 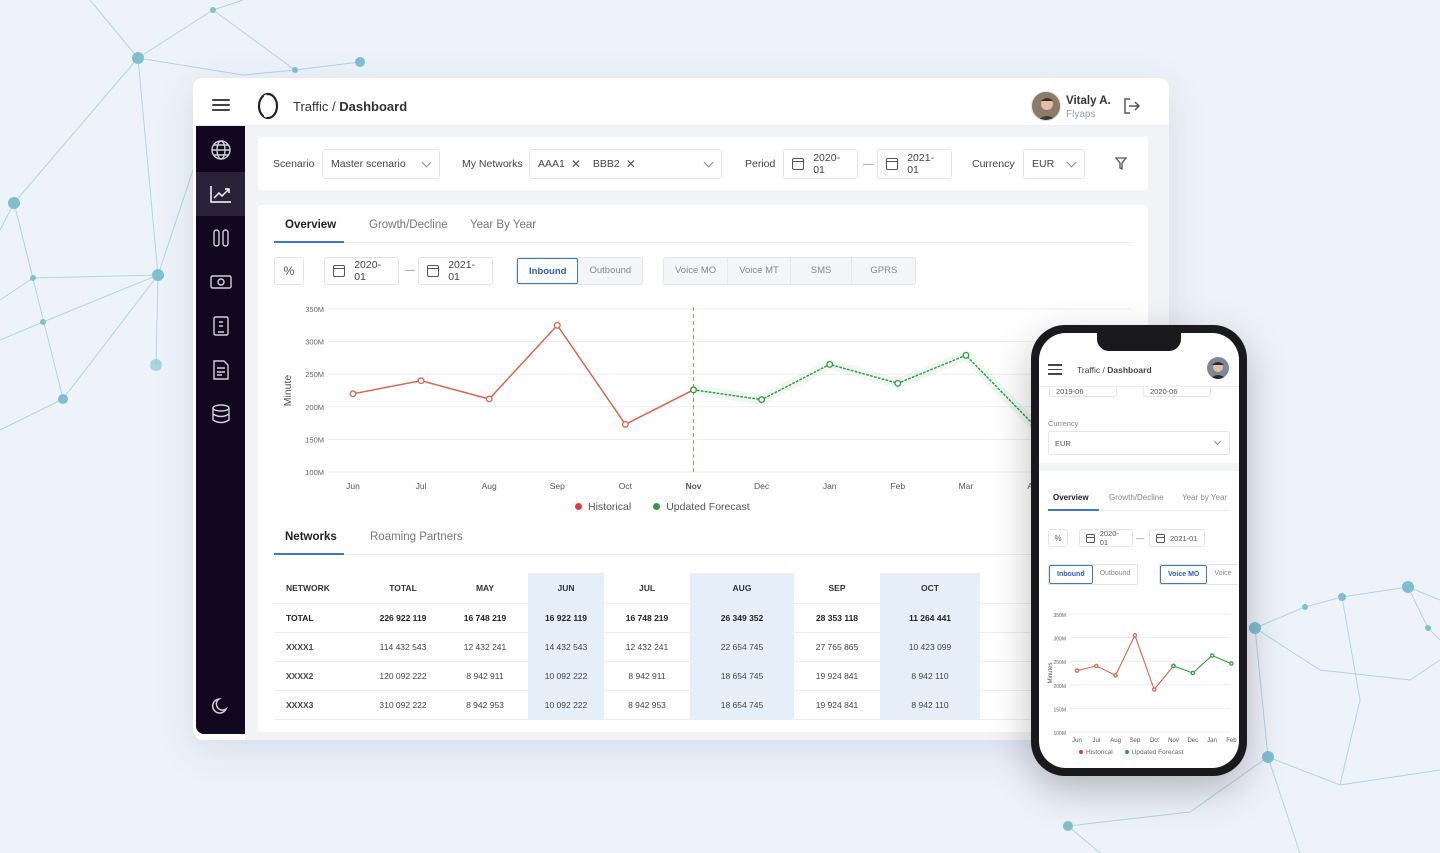 I want to click on sidebar-item-documents, so click(x=220, y=370).